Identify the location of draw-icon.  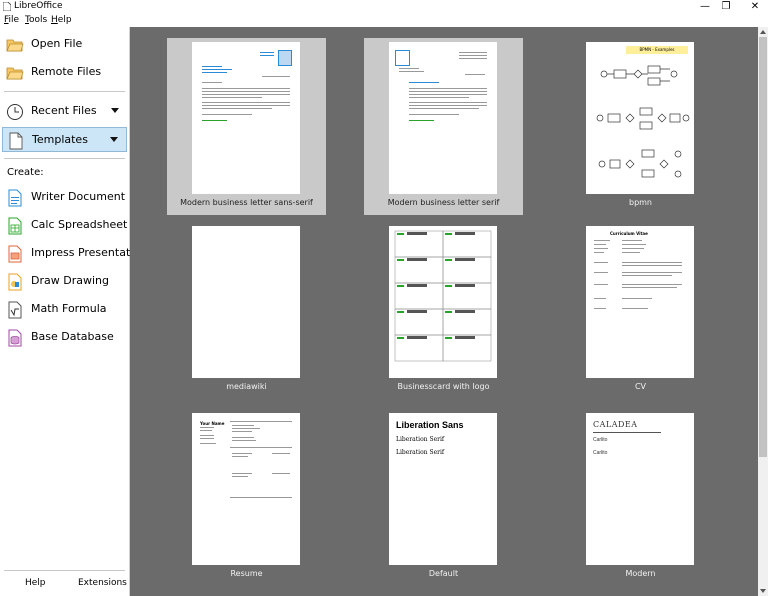
(15, 282).